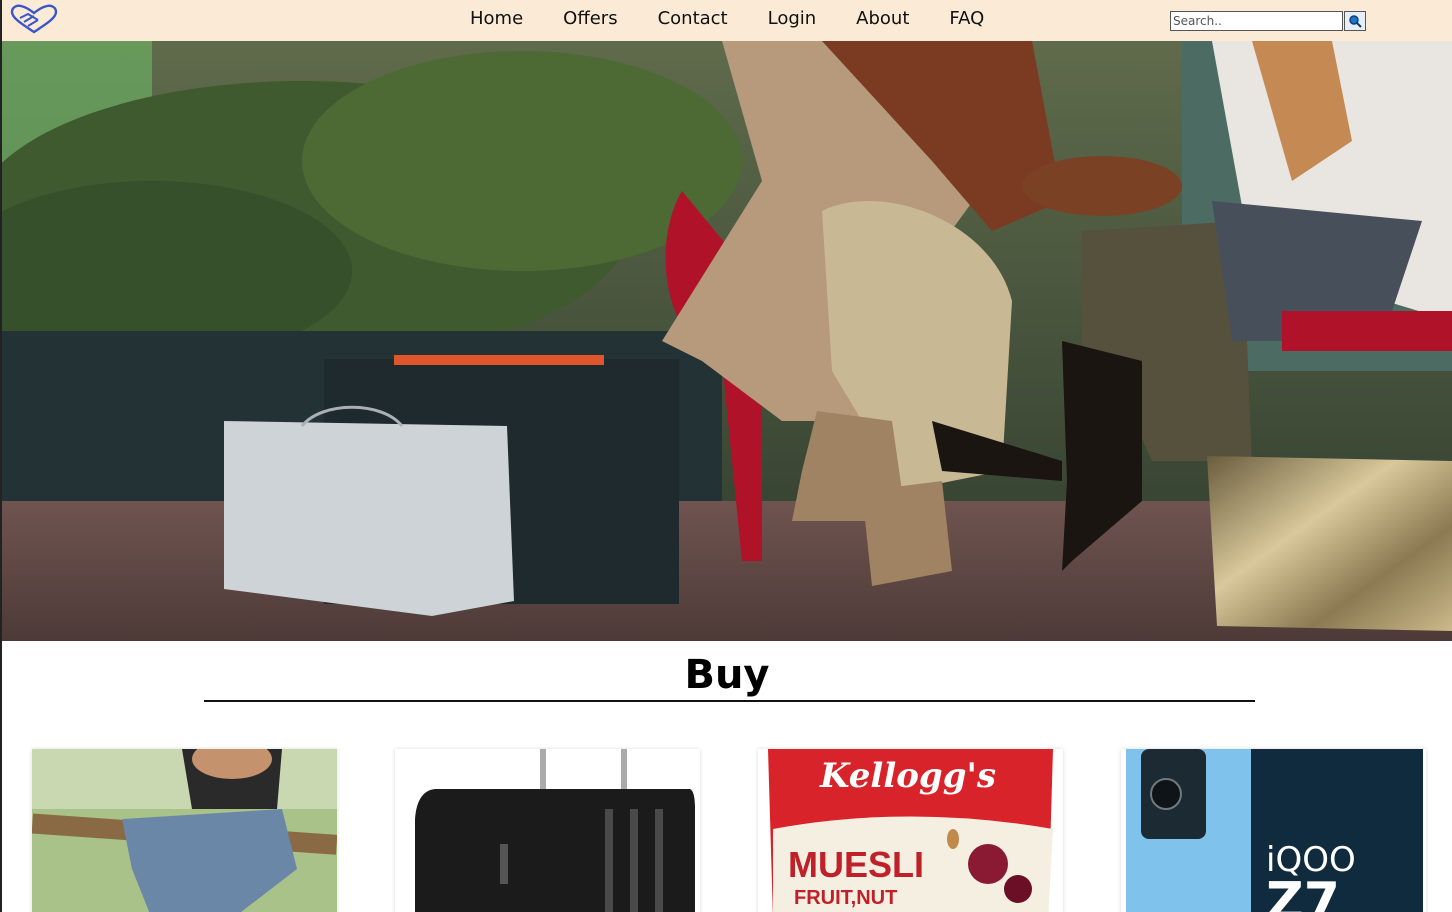  I want to click on product-card-jeans, so click(184, 830).